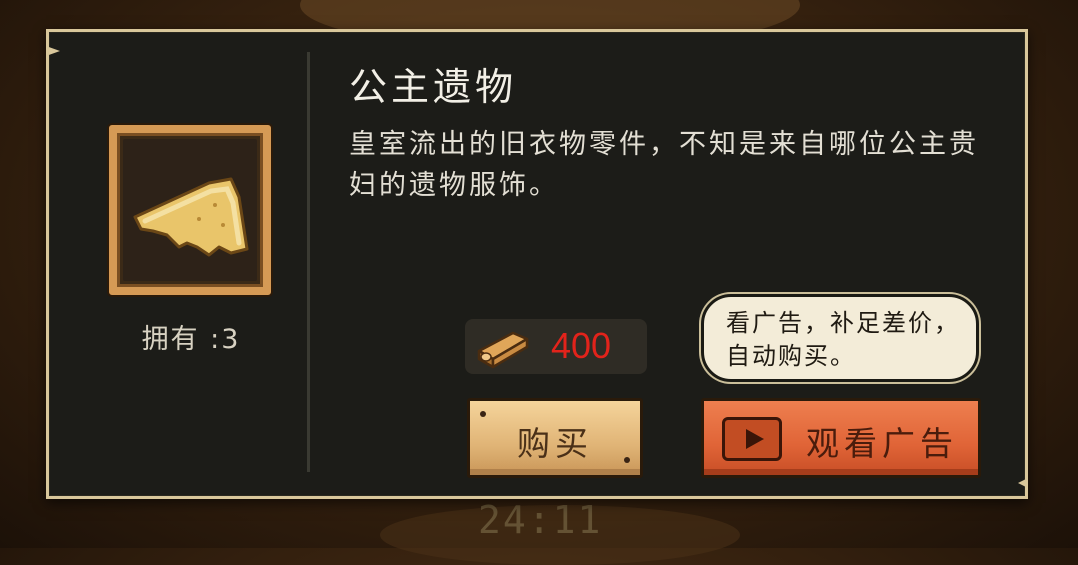  Describe the element at coordinates (540, 520) in the screenshot. I see `background-timer: 24:11` at that location.